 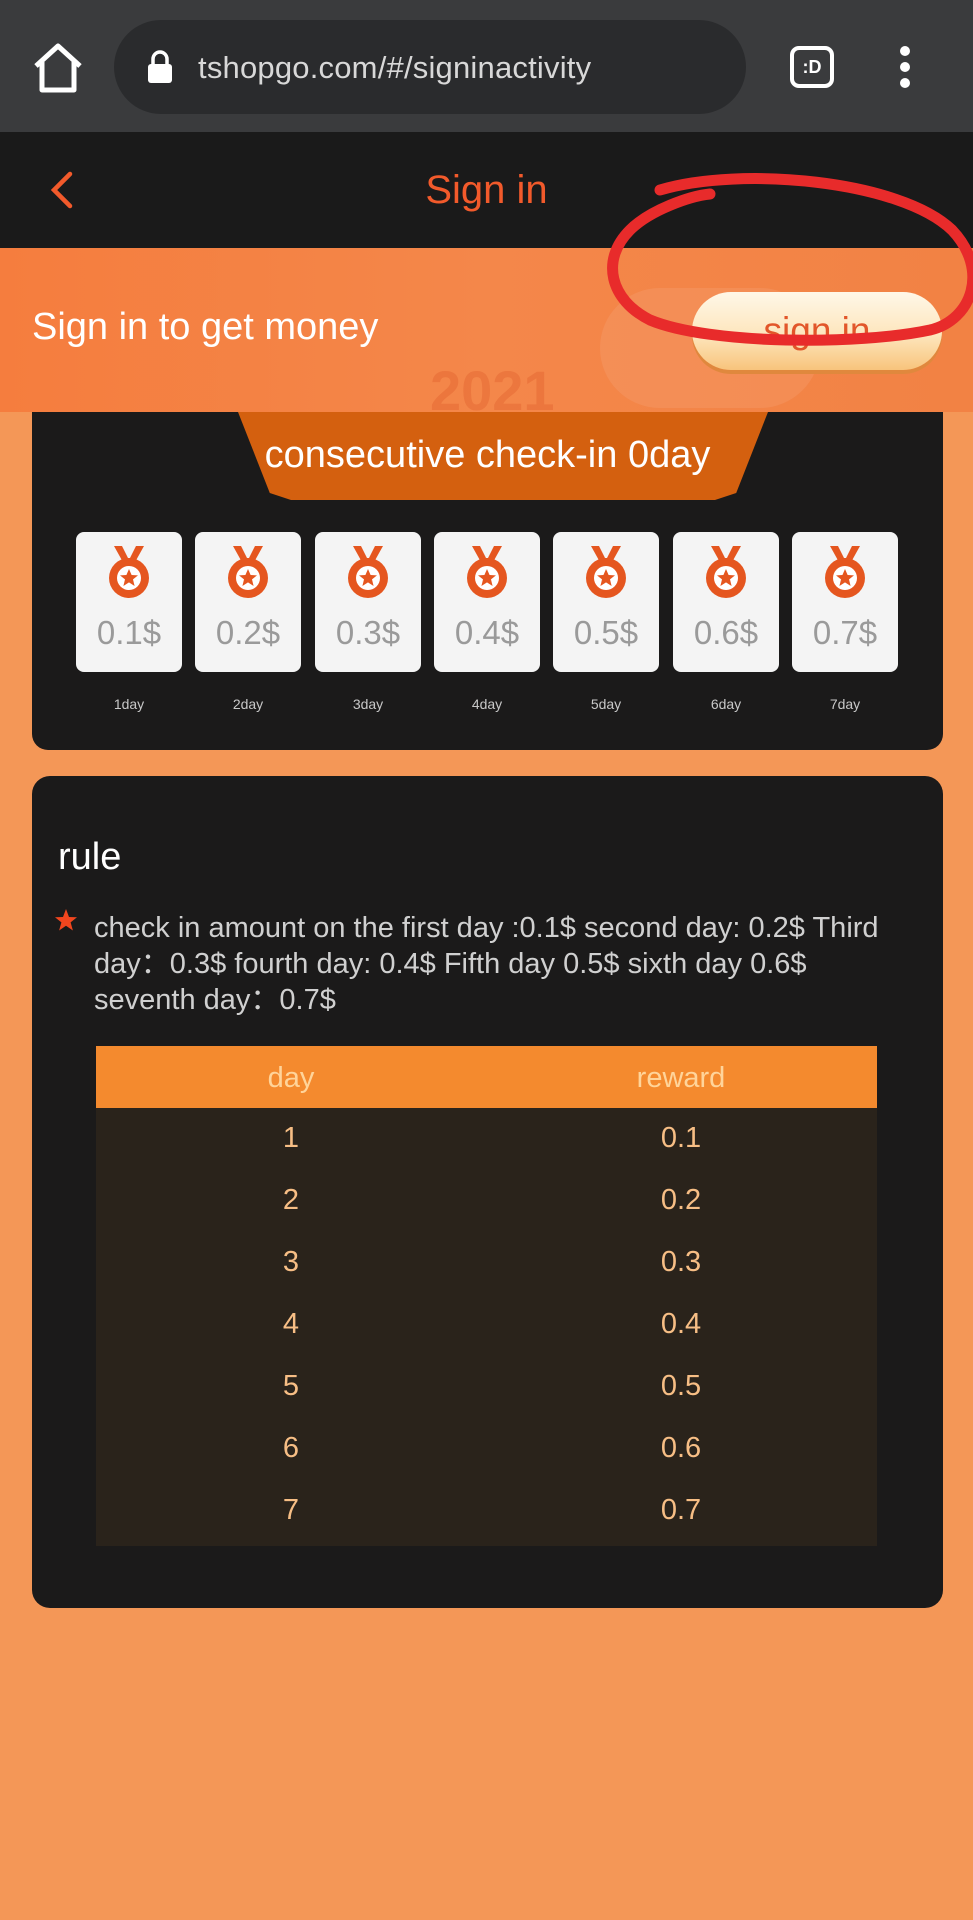 I want to click on tile-amount: 0.6$, so click(x=726, y=632).